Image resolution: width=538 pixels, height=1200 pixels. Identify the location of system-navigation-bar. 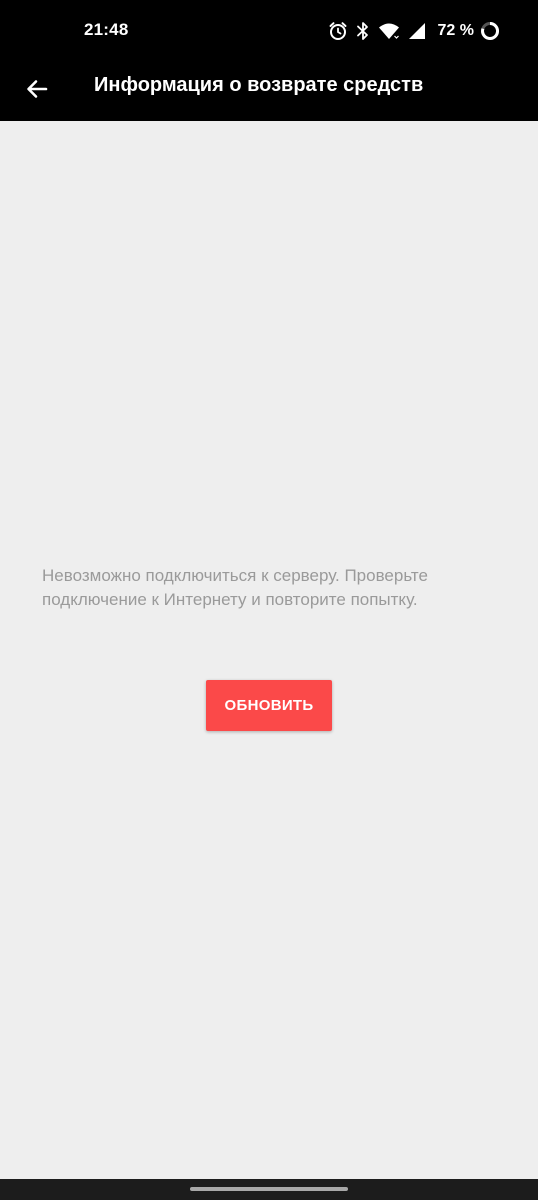
(269, 1189).